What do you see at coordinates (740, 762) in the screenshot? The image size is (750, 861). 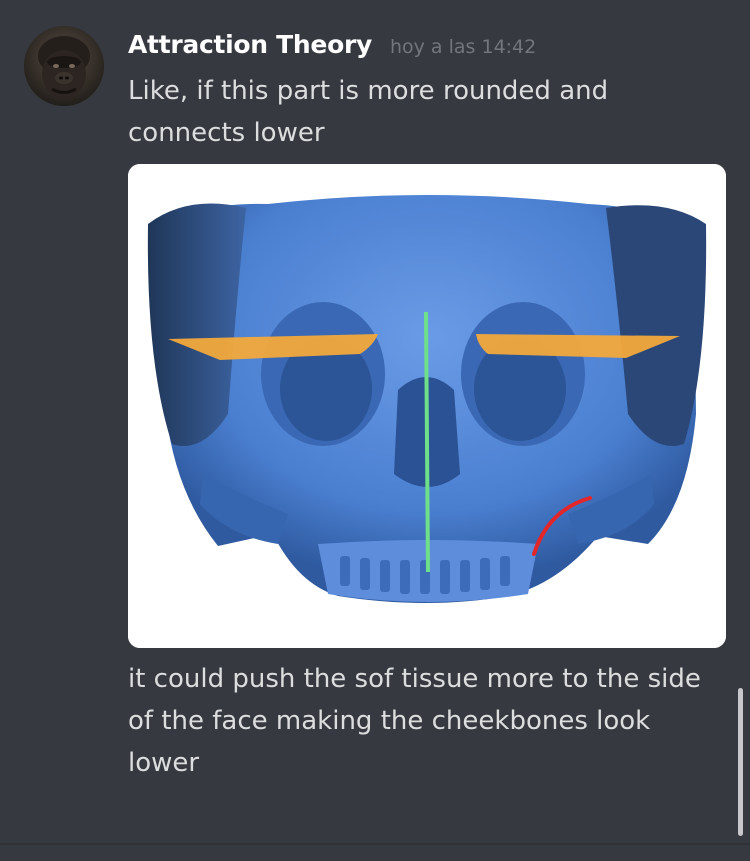 I see `scrollbar` at bounding box center [740, 762].